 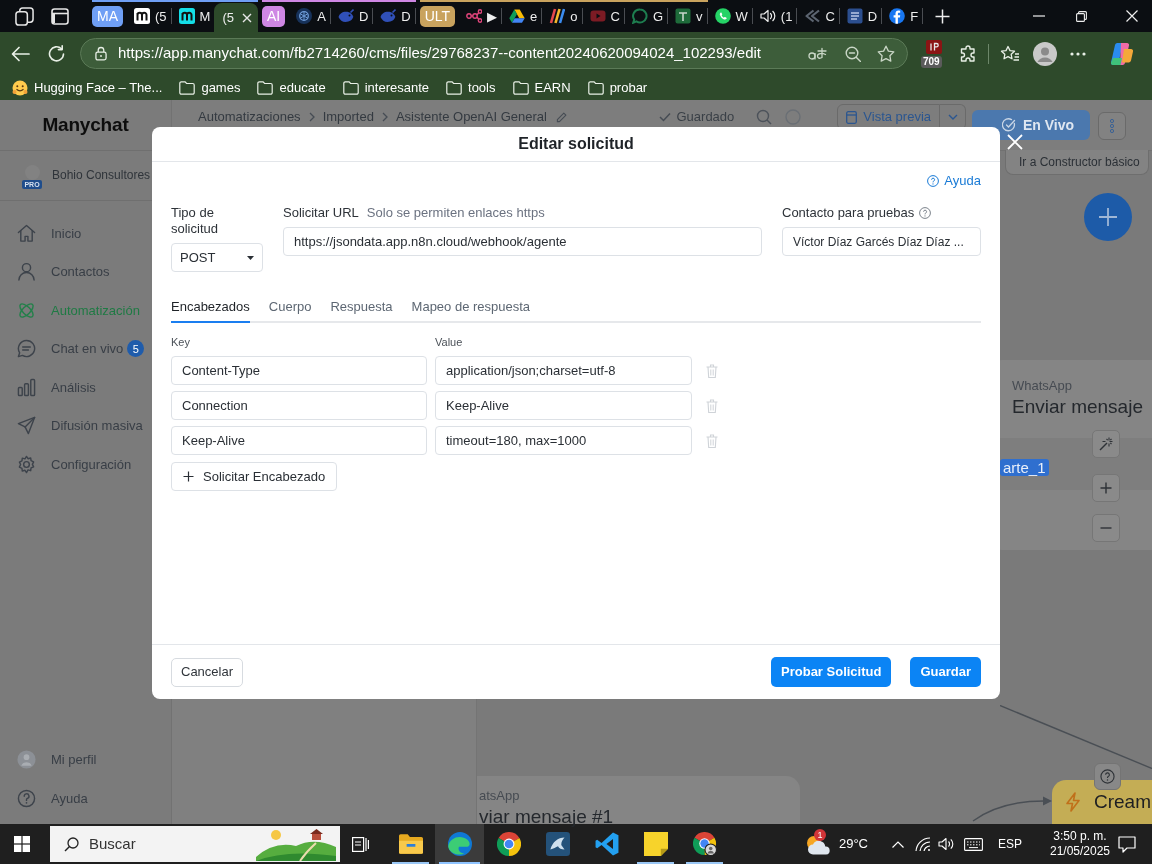 What do you see at coordinates (210, 308) in the screenshot?
I see `tab: Encabezados` at bounding box center [210, 308].